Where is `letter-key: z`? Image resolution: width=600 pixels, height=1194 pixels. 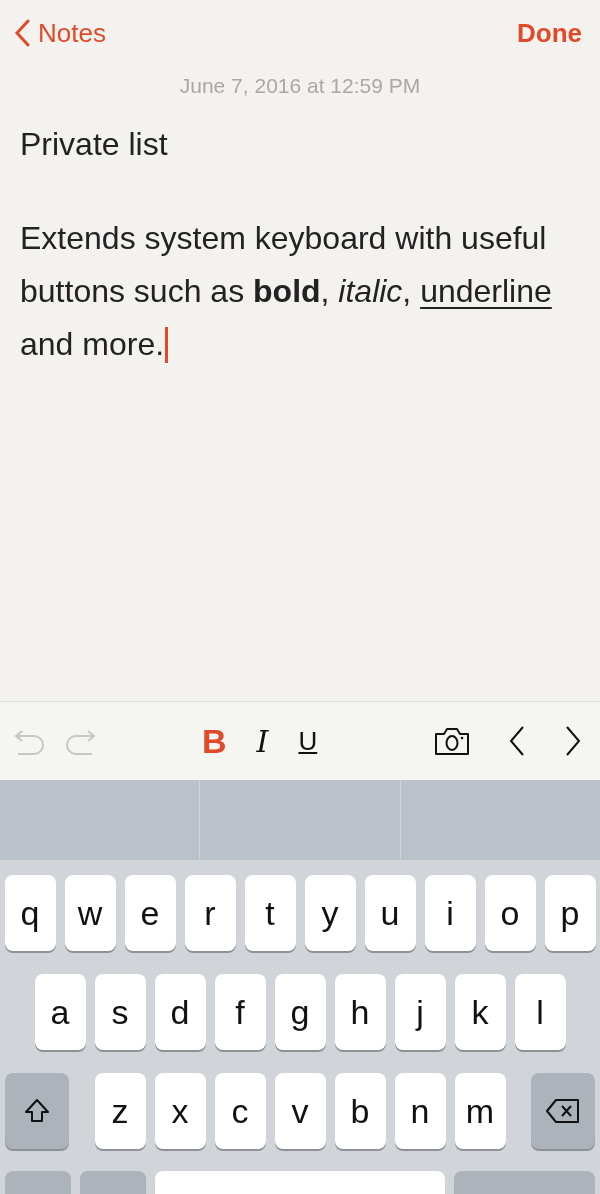
letter-key: z is located at coordinates (120, 1111).